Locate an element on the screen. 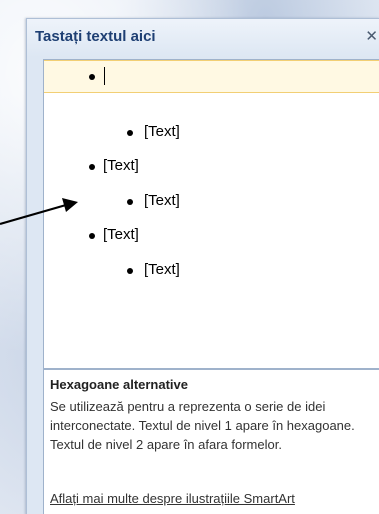  bullet-item-3: [Text] is located at coordinates (211, 166).